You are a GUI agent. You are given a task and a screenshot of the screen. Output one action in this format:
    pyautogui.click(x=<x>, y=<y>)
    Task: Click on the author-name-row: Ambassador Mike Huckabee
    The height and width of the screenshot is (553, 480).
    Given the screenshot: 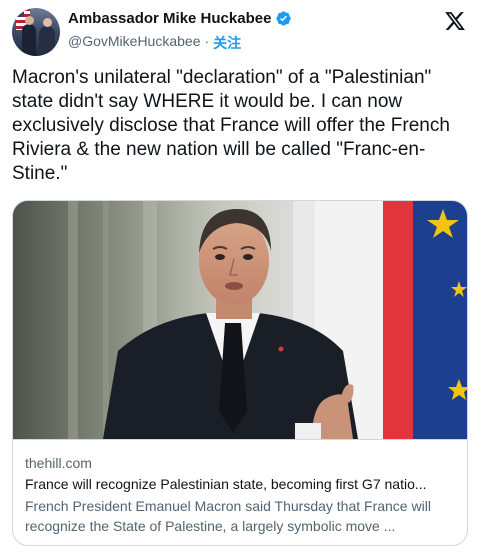 What is the action you would take?
    pyautogui.click(x=180, y=18)
    